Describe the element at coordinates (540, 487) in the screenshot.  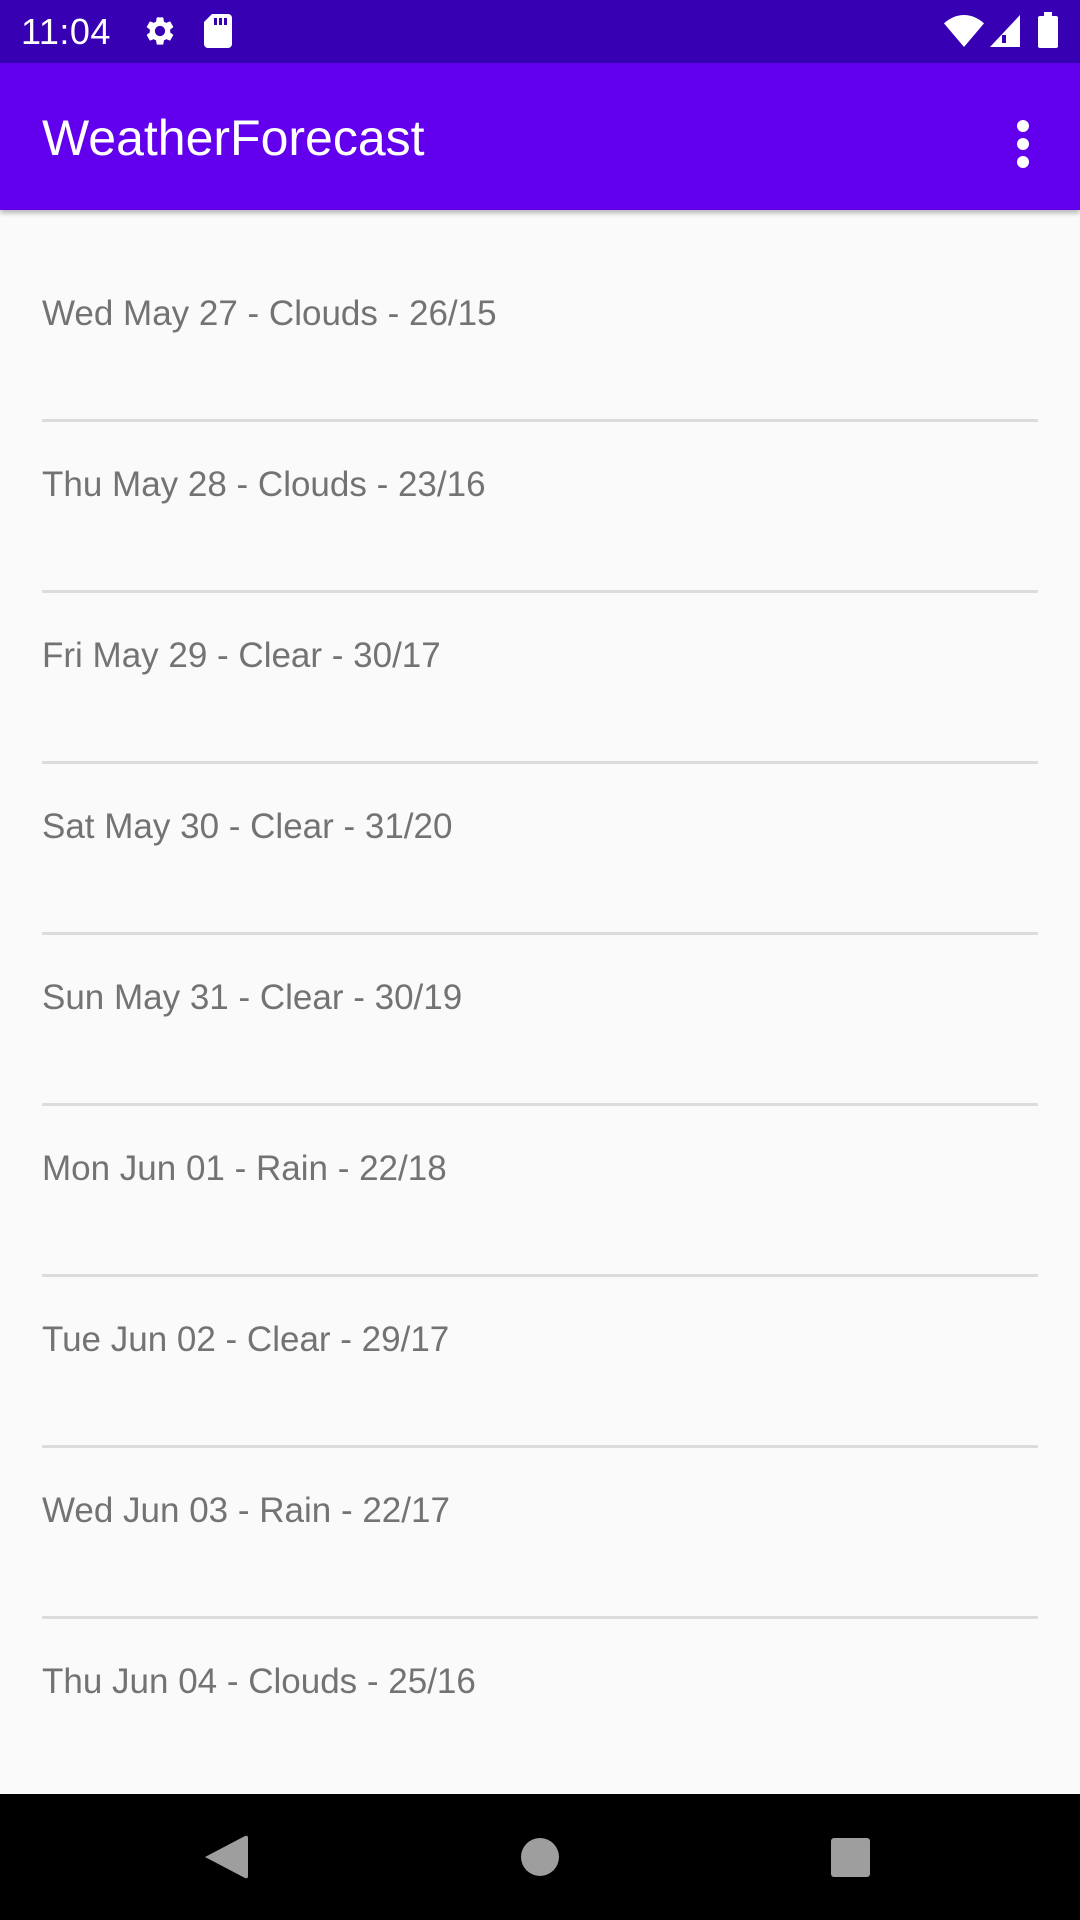
I see `forecast-item: Thu May 28 - Clouds - 23/16` at that location.